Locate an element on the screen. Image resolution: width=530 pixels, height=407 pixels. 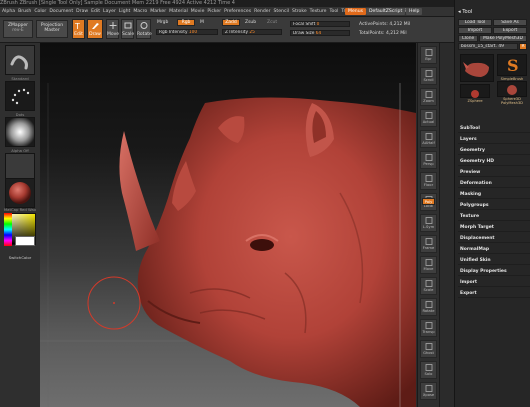
menu-alpha: Alpha is located at coordinates (8, 11).